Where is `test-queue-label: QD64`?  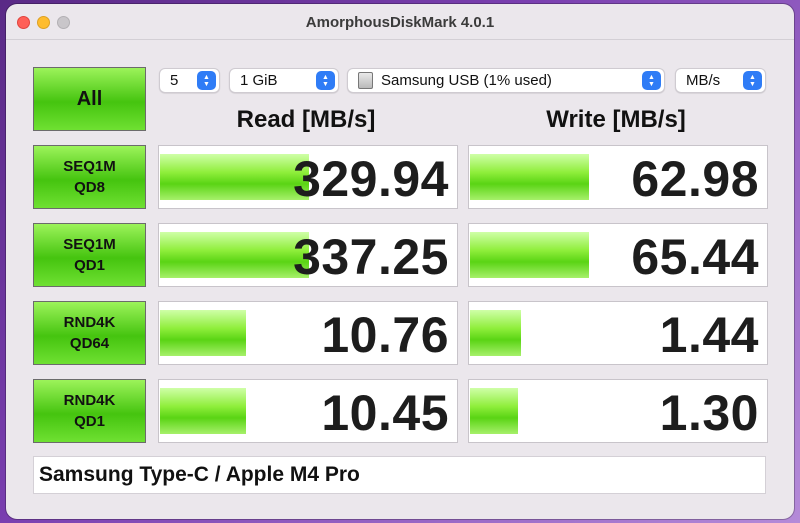 test-queue-label: QD64 is located at coordinates (89, 343).